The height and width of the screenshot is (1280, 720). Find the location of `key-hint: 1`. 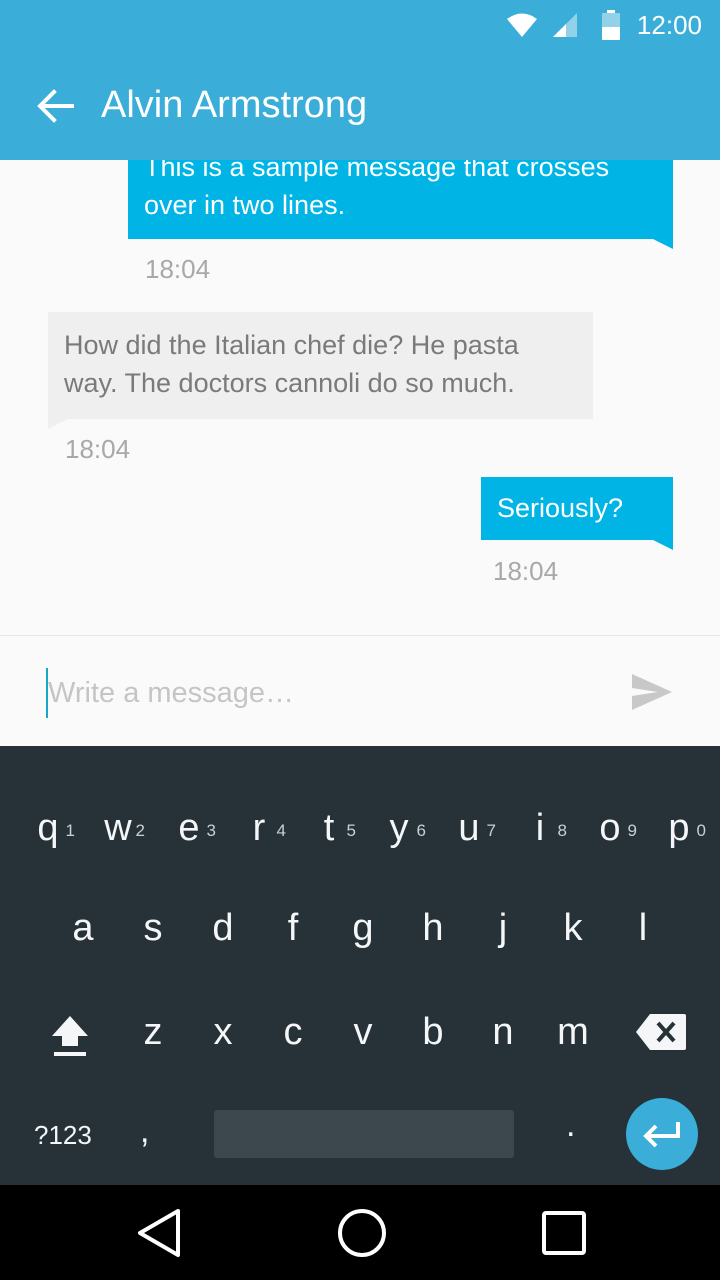

key-hint: 1 is located at coordinates (70, 830).